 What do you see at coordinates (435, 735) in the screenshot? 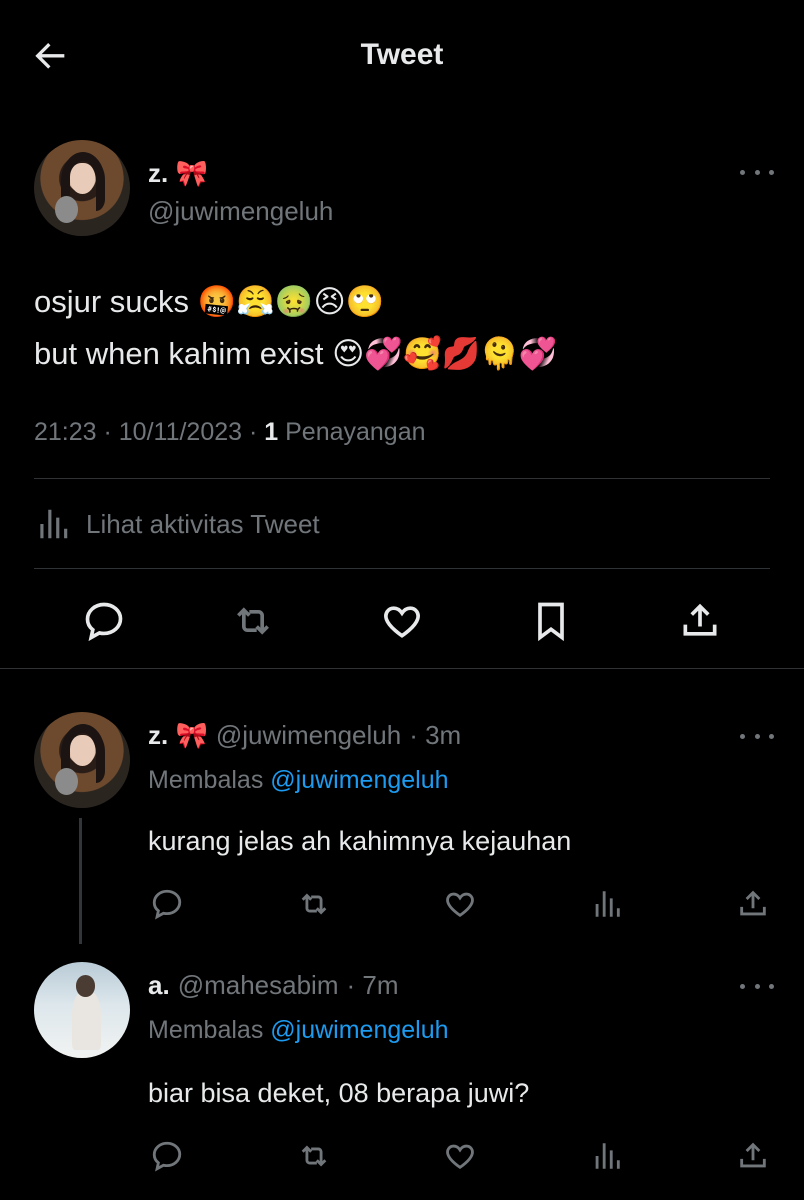
I see `reply-time: · 3m` at bounding box center [435, 735].